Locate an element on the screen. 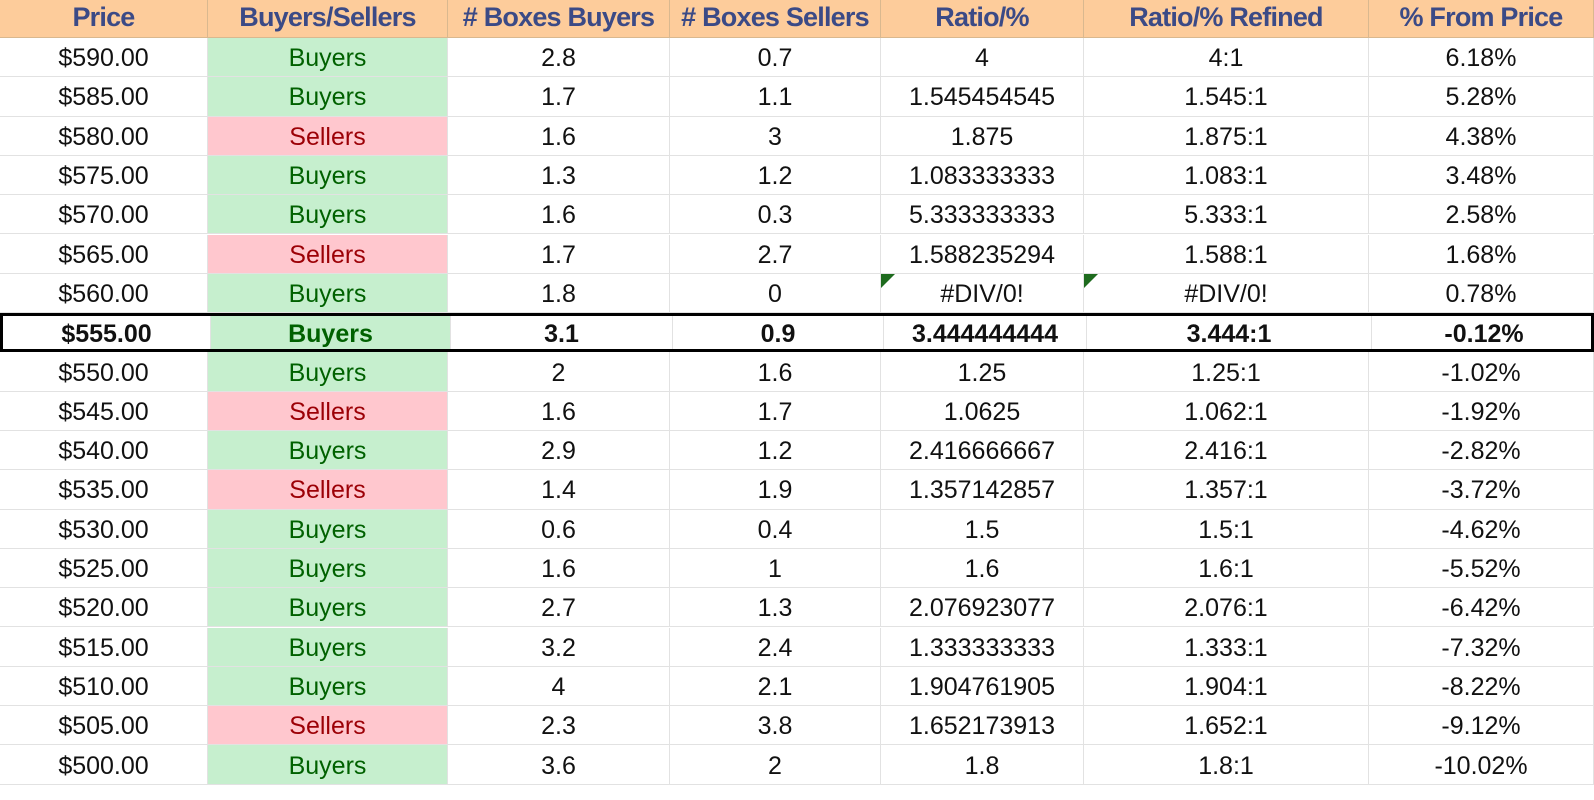 This screenshot has height=800, width=1594. cell-from-price: -7.32% is located at coordinates (1481, 646).